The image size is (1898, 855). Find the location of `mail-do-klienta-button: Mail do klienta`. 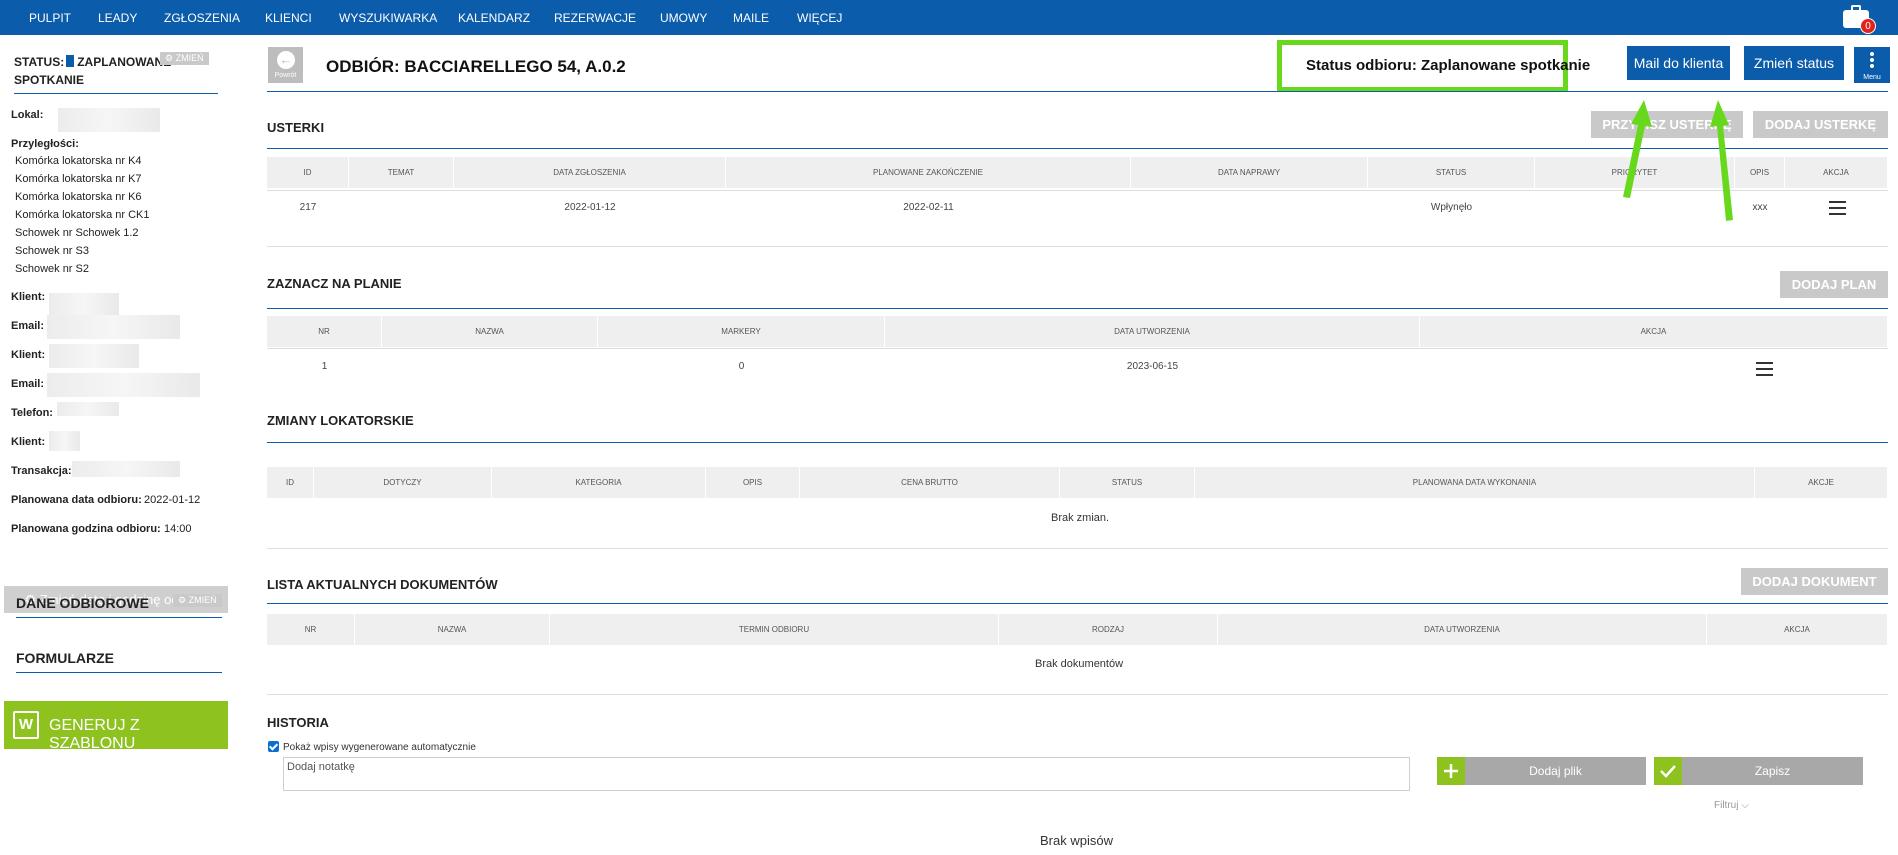

mail-do-klienta-button: Mail do klienta is located at coordinates (1678, 63).